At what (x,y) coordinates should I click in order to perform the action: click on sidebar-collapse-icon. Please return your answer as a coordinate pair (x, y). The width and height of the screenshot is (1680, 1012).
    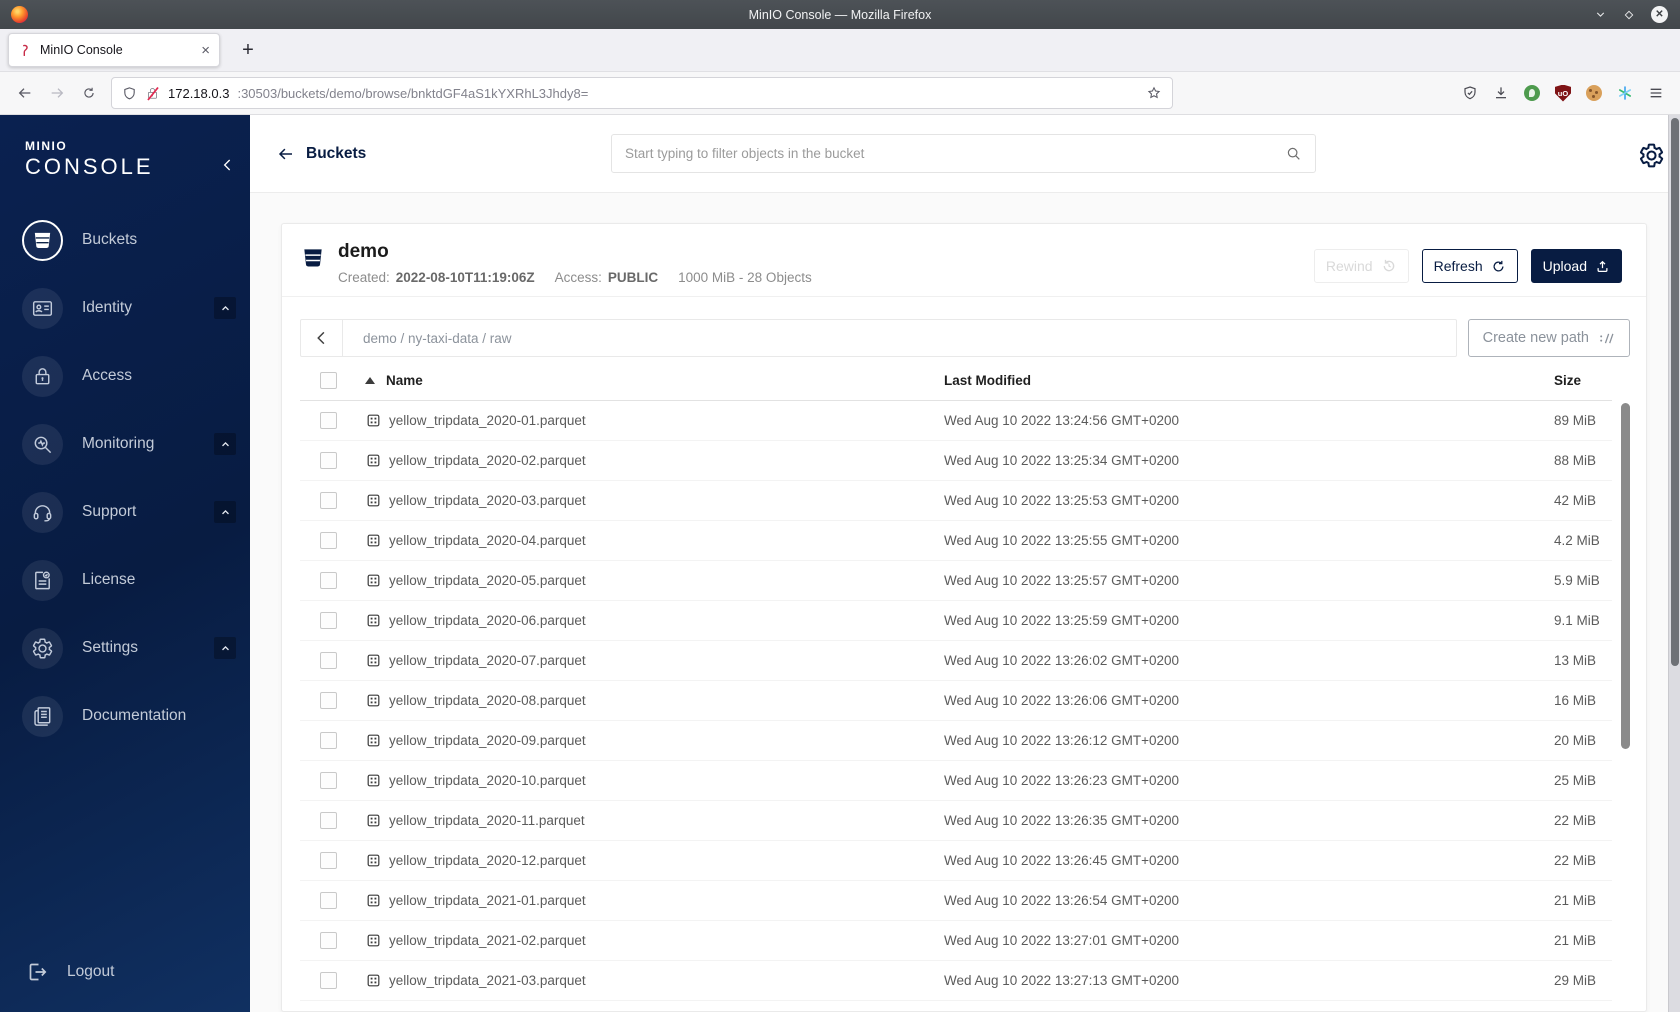
    Looking at the image, I should click on (228, 165).